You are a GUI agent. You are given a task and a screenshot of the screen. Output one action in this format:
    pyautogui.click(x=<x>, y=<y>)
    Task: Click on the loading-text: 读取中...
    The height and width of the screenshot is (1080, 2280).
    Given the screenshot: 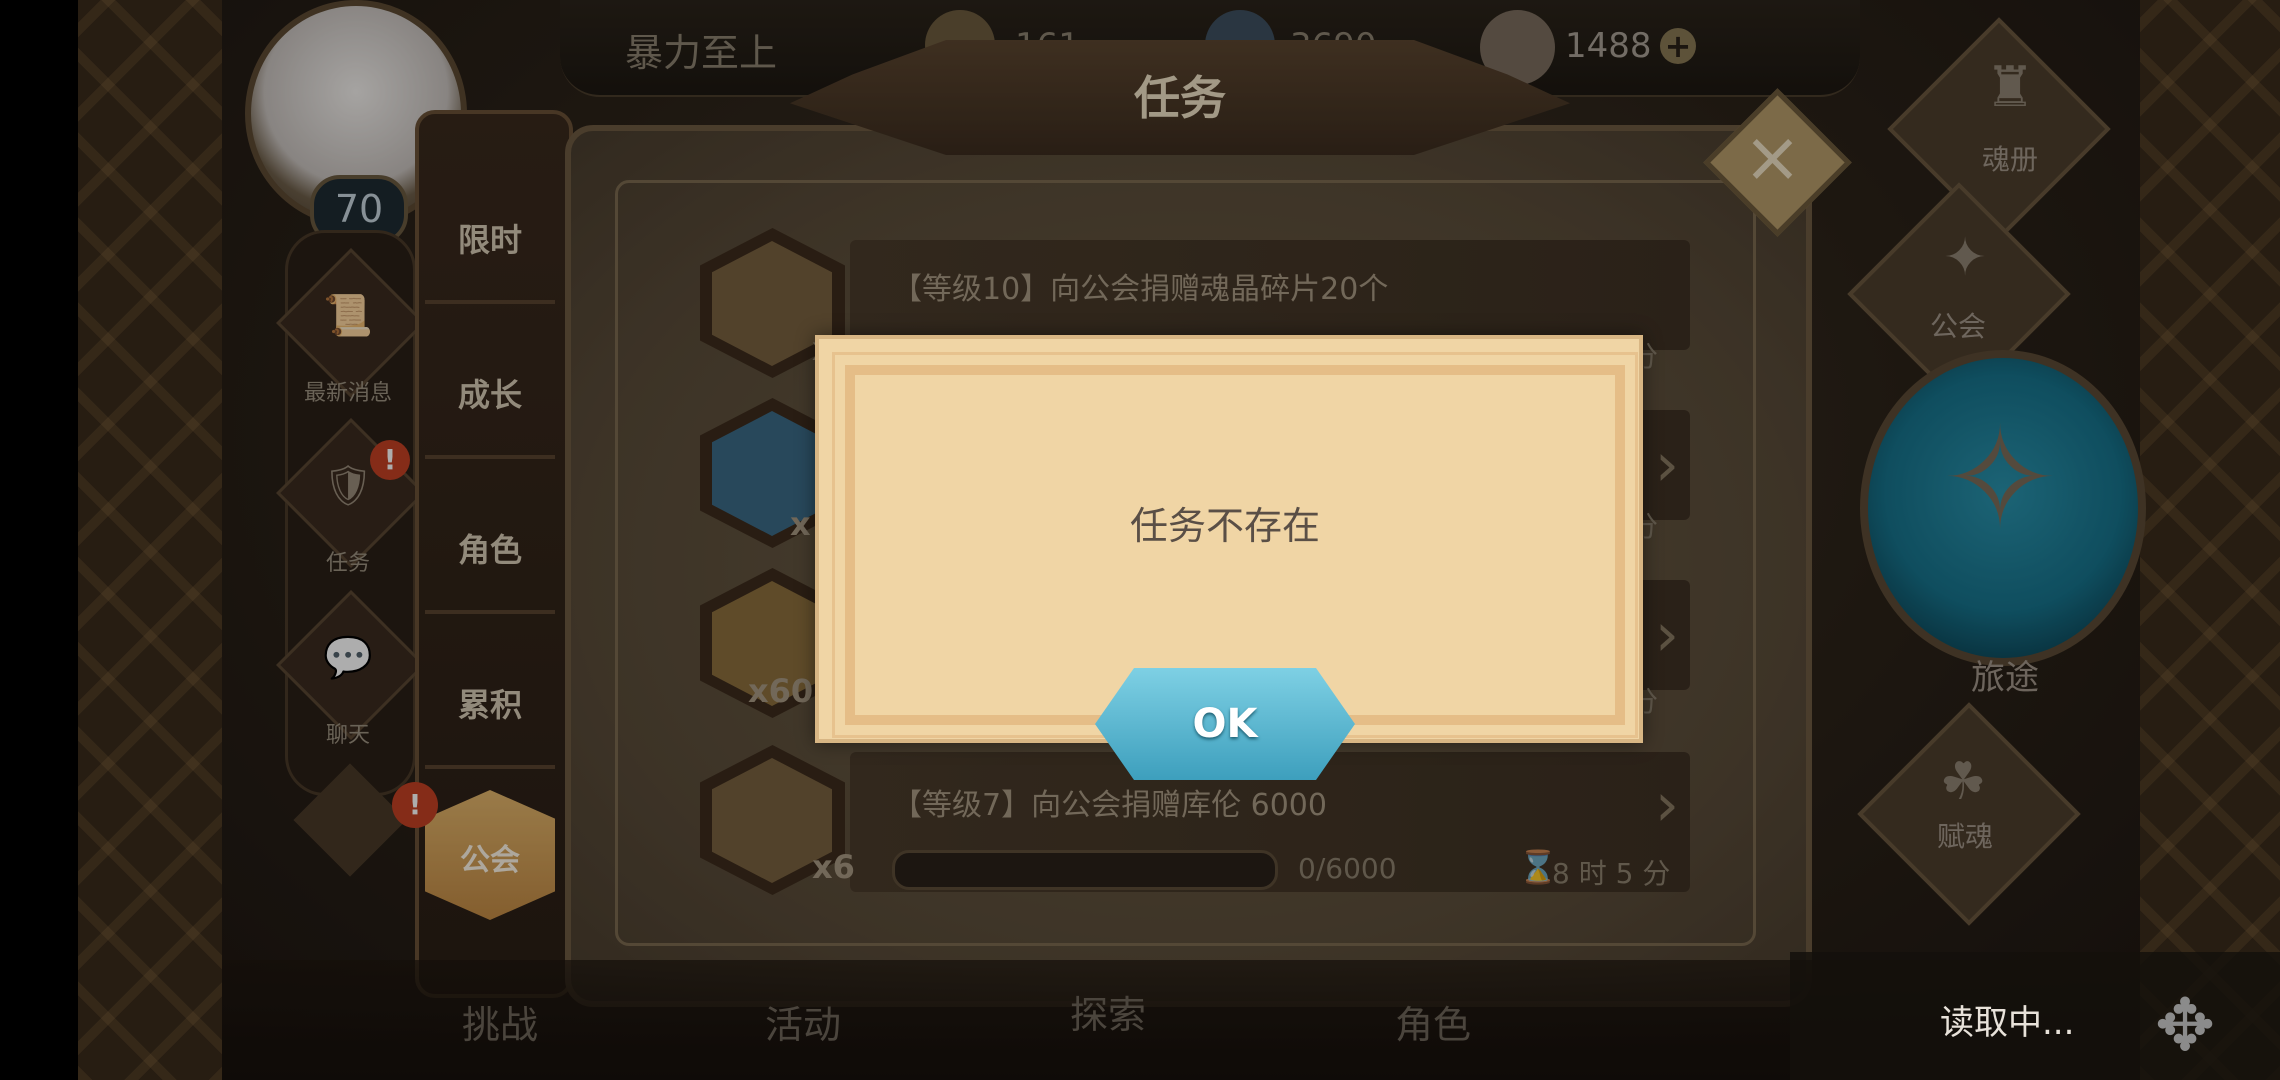 What is the action you would take?
    pyautogui.click(x=2007, y=1023)
    